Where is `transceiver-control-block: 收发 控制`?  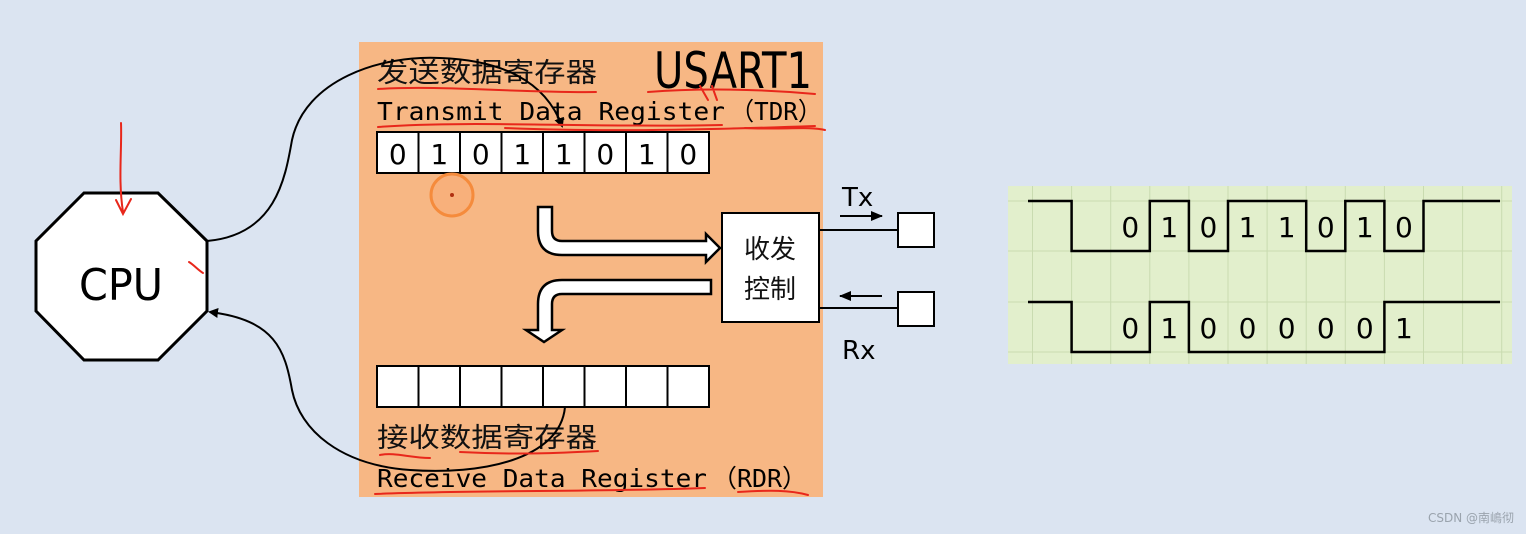
transceiver-control-block: 收发 控制 is located at coordinates (770, 267).